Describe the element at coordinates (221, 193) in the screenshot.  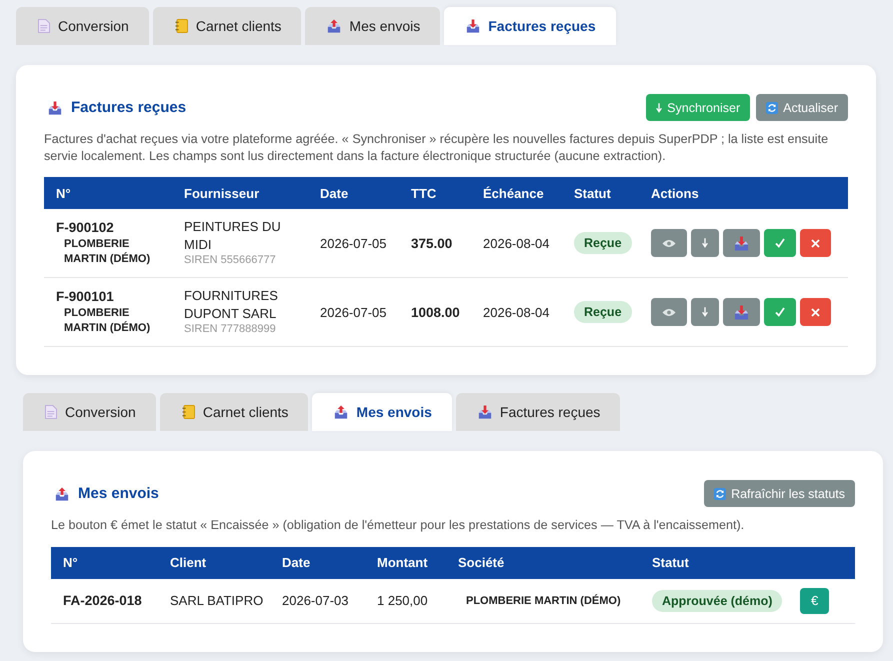
I see `column-header: Fournisseur` at that location.